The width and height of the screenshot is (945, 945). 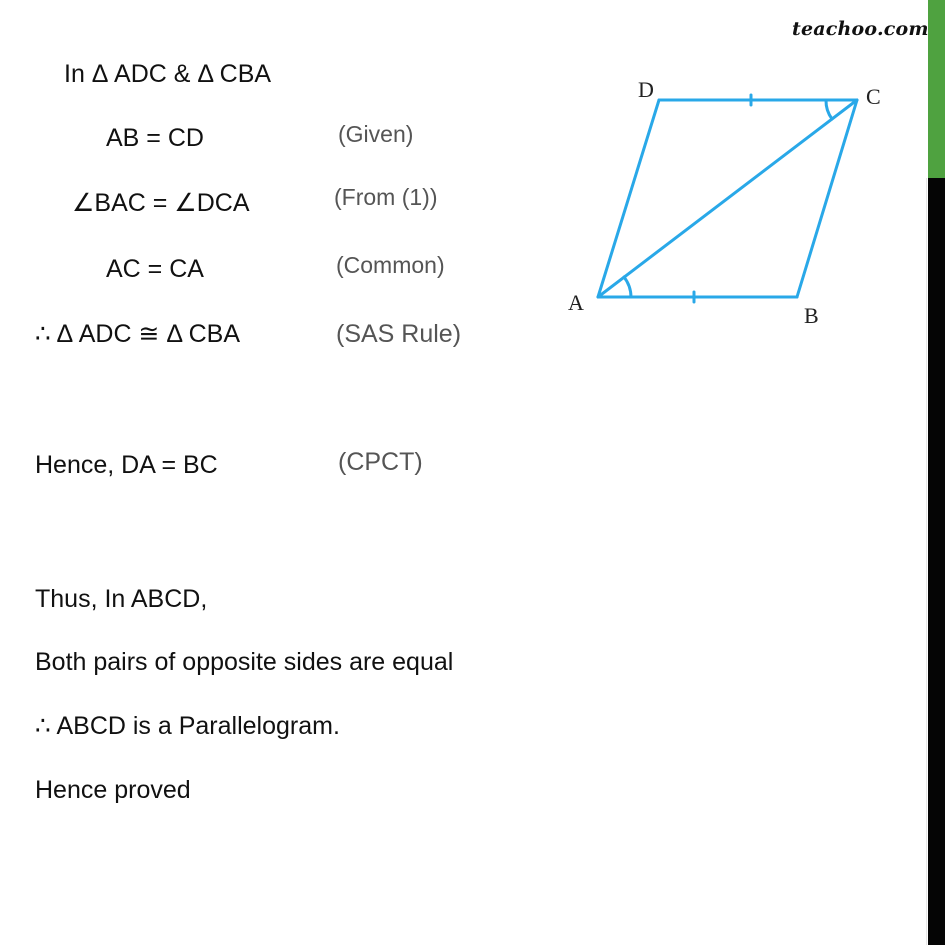 What do you see at coordinates (121, 599) in the screenshot?
I see `conclusion-line-1: Thus, In ABCD,` at bounding box center [121, 599].